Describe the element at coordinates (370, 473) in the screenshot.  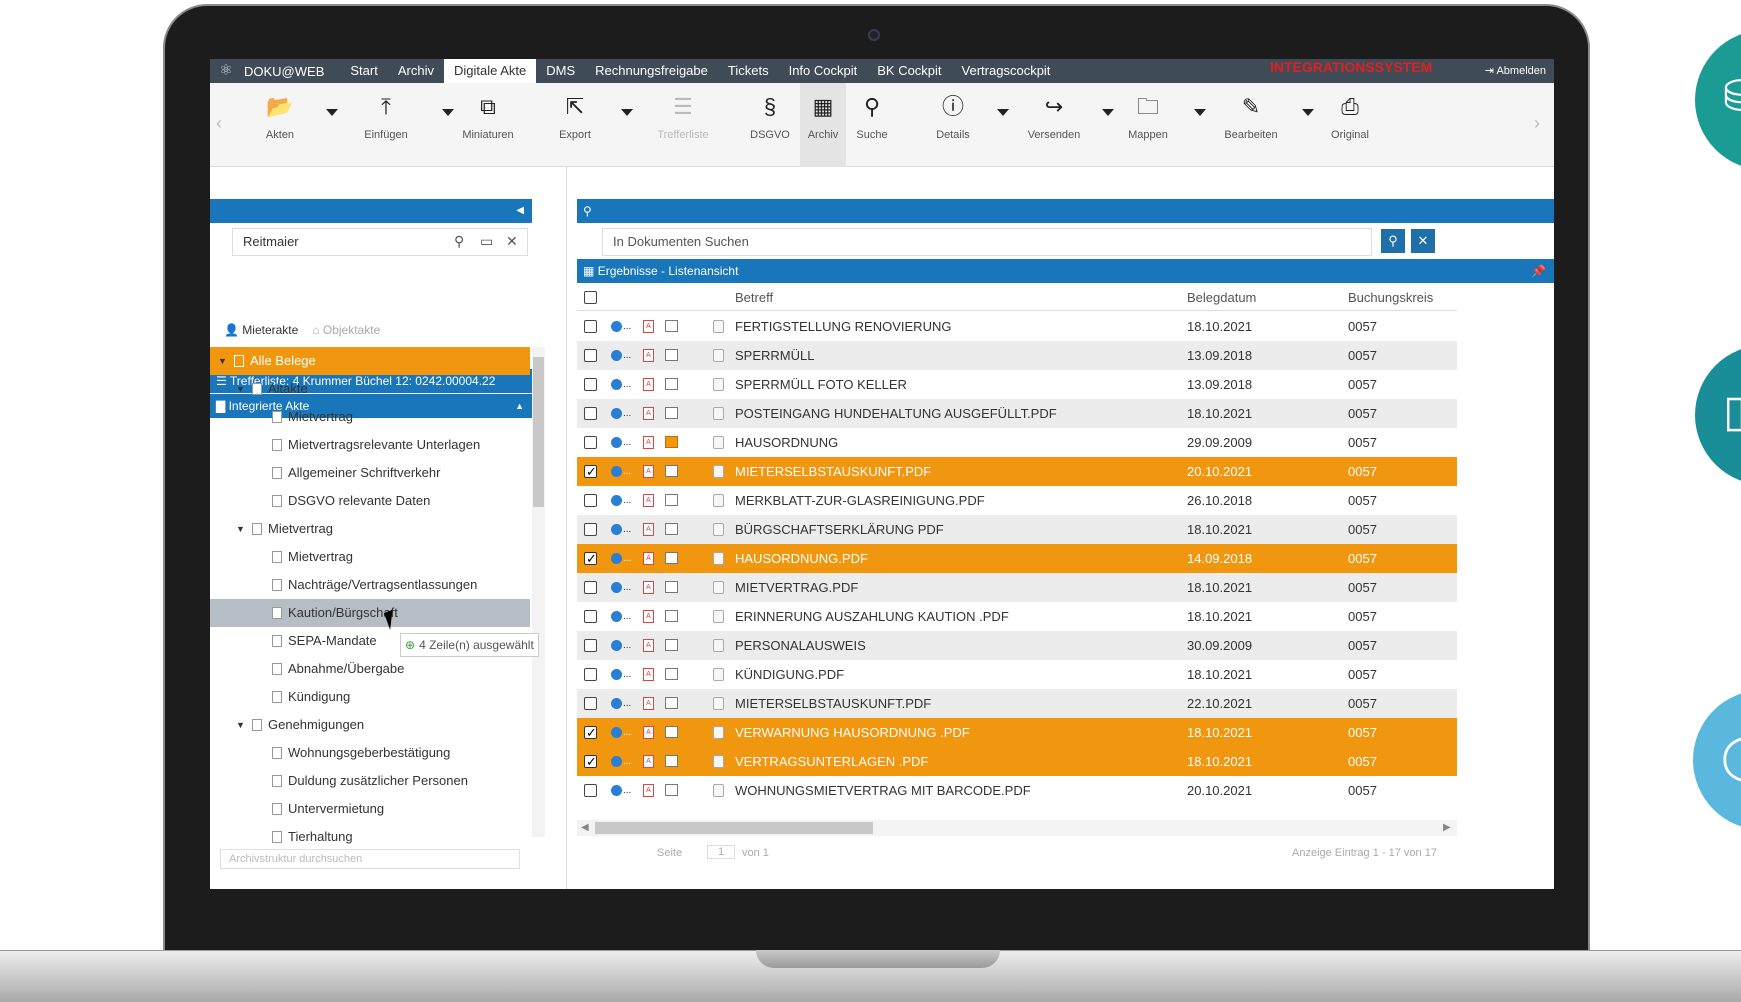
I see `tree-node: Allgemeiner Schriftverkehr` at that location.